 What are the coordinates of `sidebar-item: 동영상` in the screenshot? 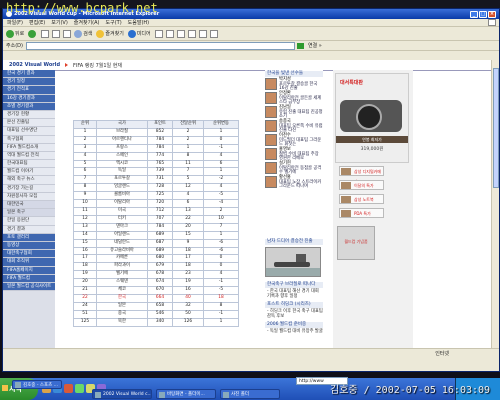 It's located at (29, 246).